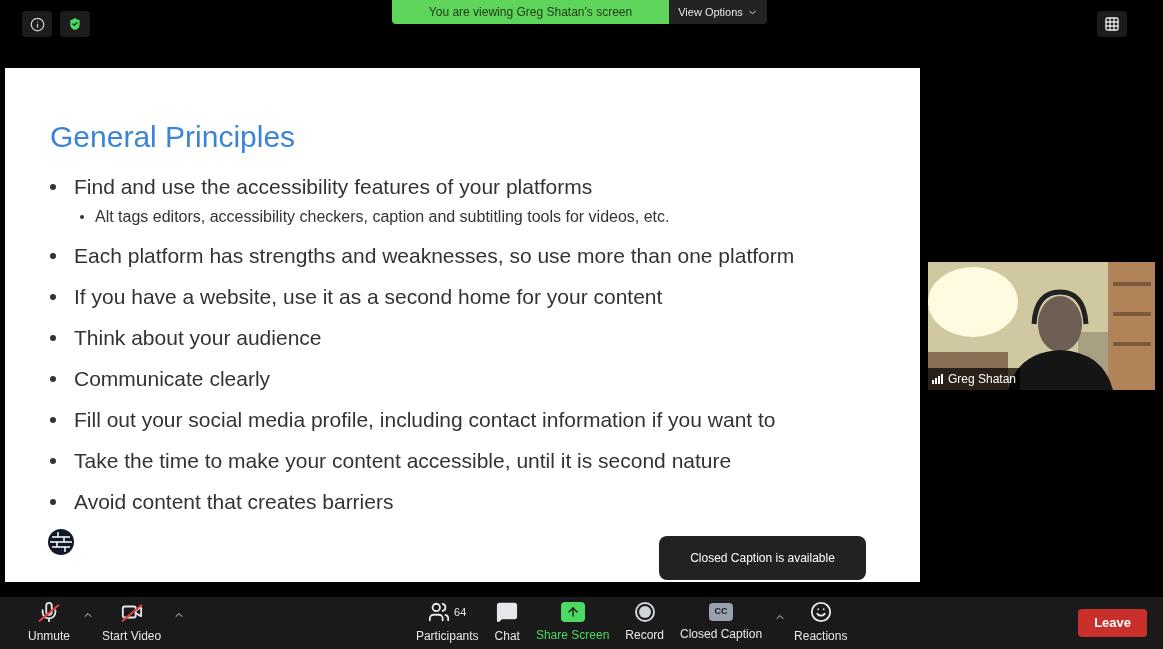 This screenshot has width=1163, height=649. I want to click on bullet-text: Think about your audience, so click(198, 338).